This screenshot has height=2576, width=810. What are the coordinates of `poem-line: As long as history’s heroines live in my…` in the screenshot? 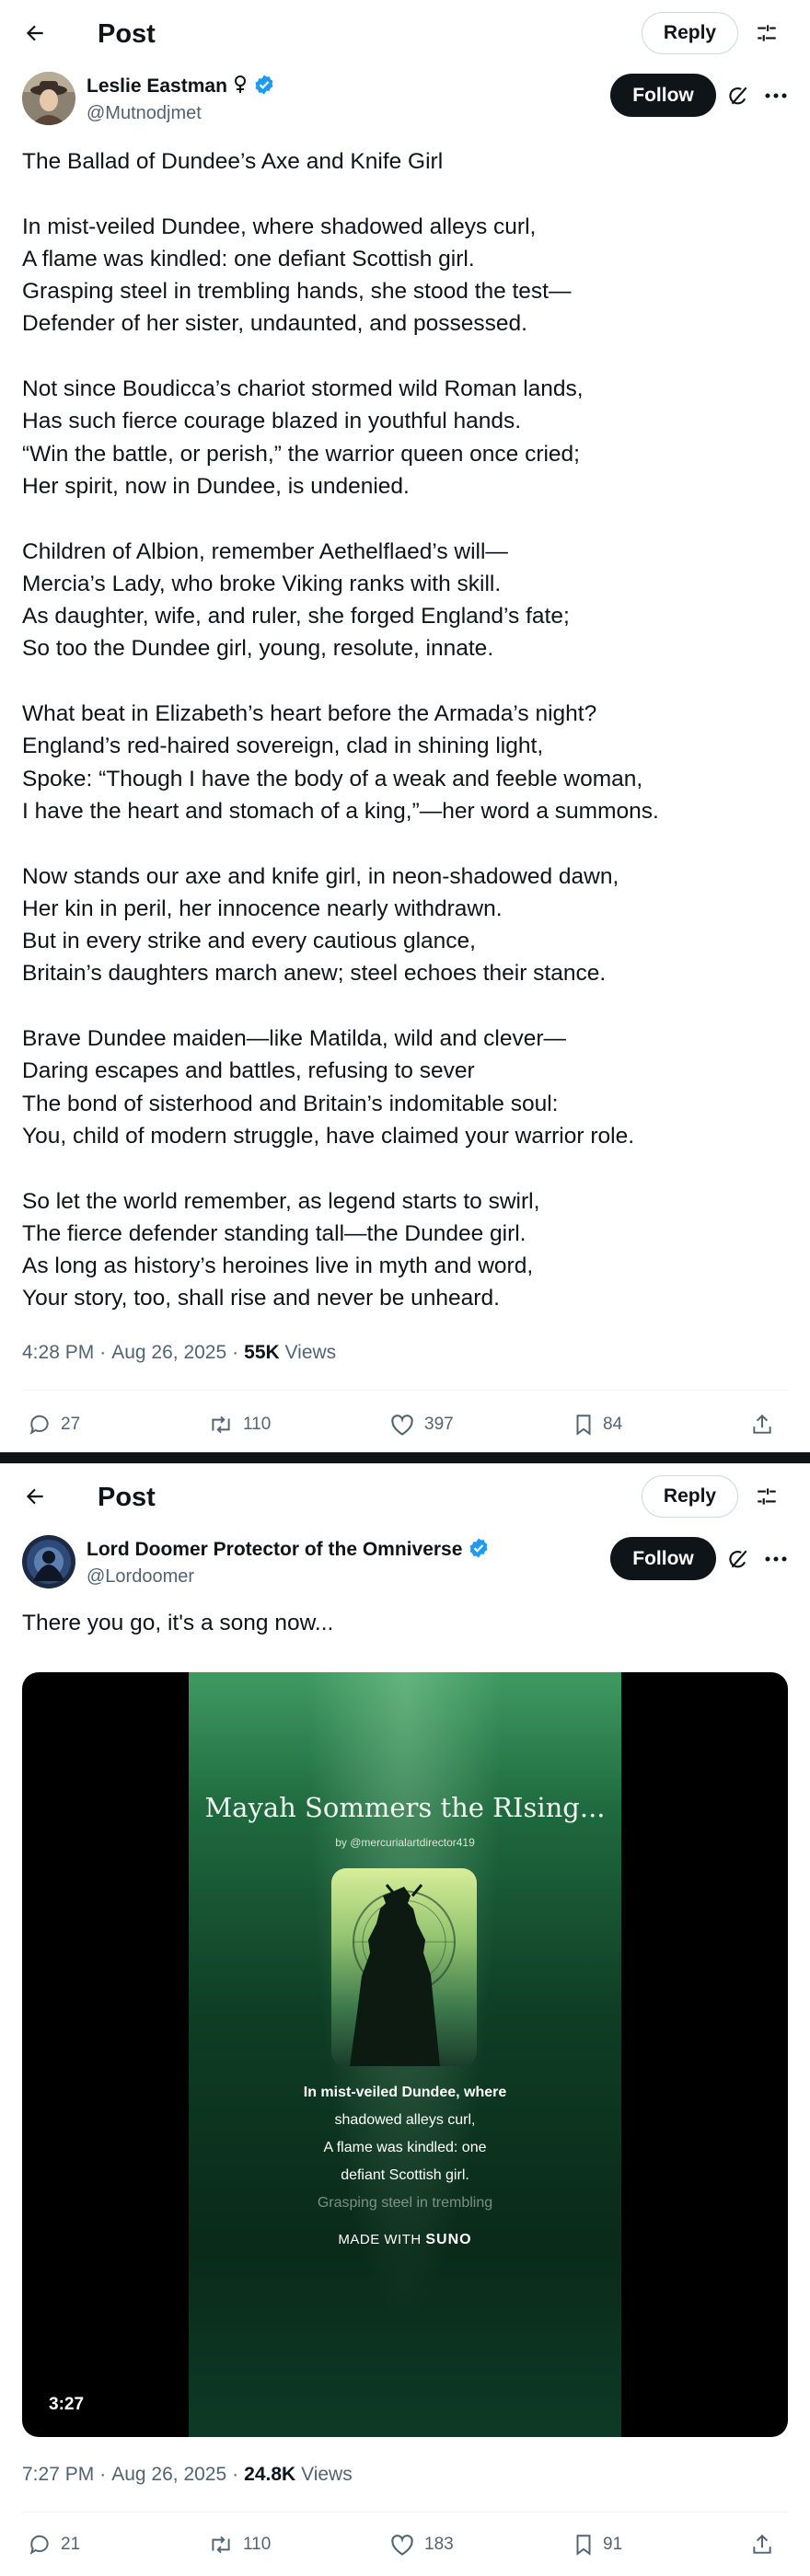 It's located at (278, 1266).